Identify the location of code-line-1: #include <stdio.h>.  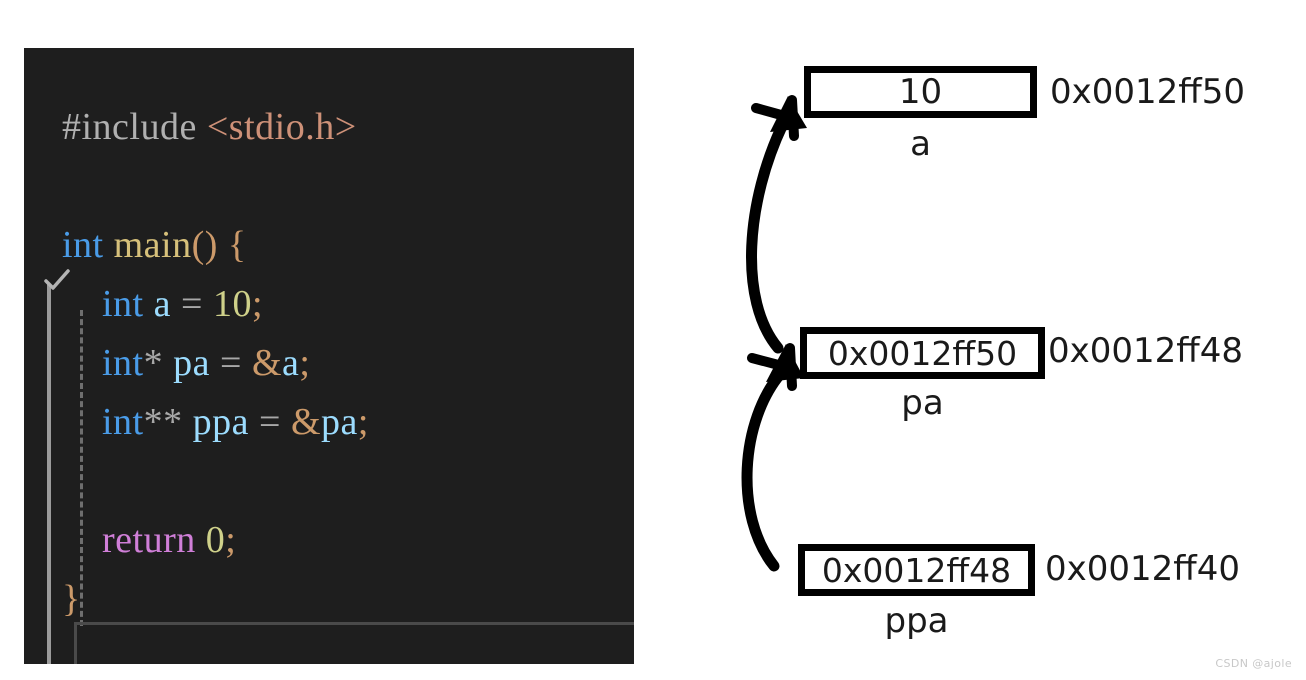
(215, 127).